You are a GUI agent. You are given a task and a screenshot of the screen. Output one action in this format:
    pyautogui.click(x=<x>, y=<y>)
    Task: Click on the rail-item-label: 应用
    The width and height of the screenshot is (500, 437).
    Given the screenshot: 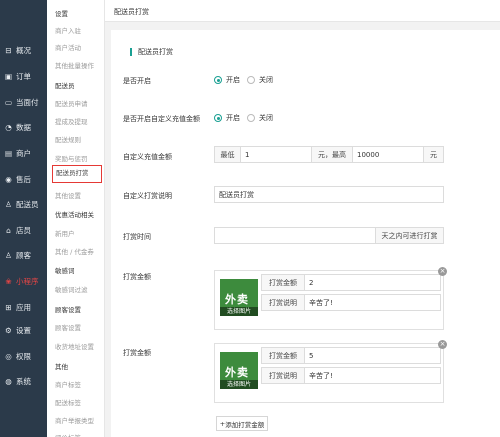 What is the action you would take?
    pyautogui.click(x=23, y=307)
    